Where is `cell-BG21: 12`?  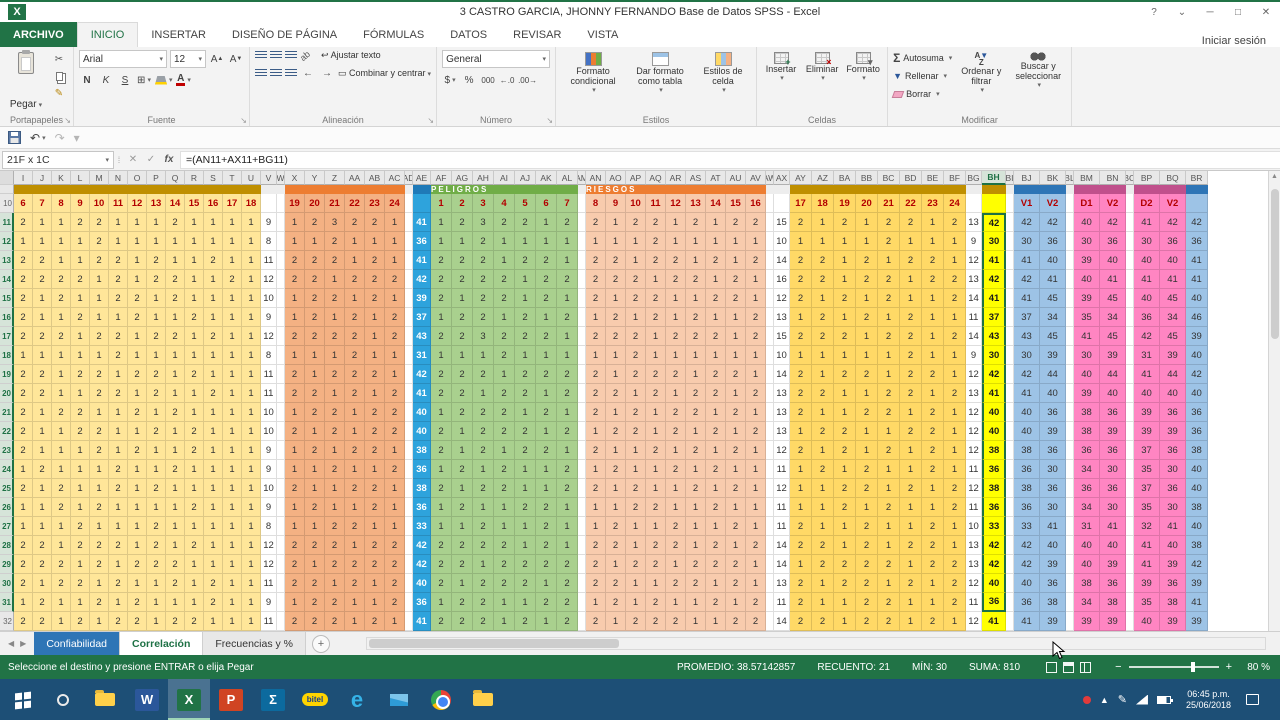
cell-BG21: 12 is located at coordinates (974, 412).